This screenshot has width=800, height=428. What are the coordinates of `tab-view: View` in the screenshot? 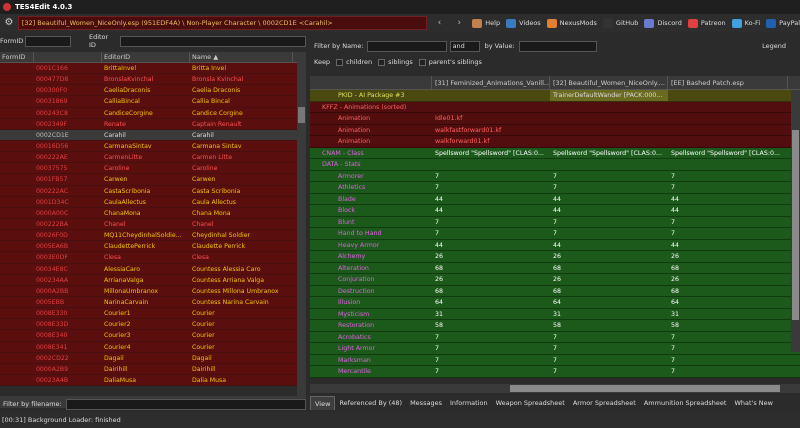 It's located at (323, 403).